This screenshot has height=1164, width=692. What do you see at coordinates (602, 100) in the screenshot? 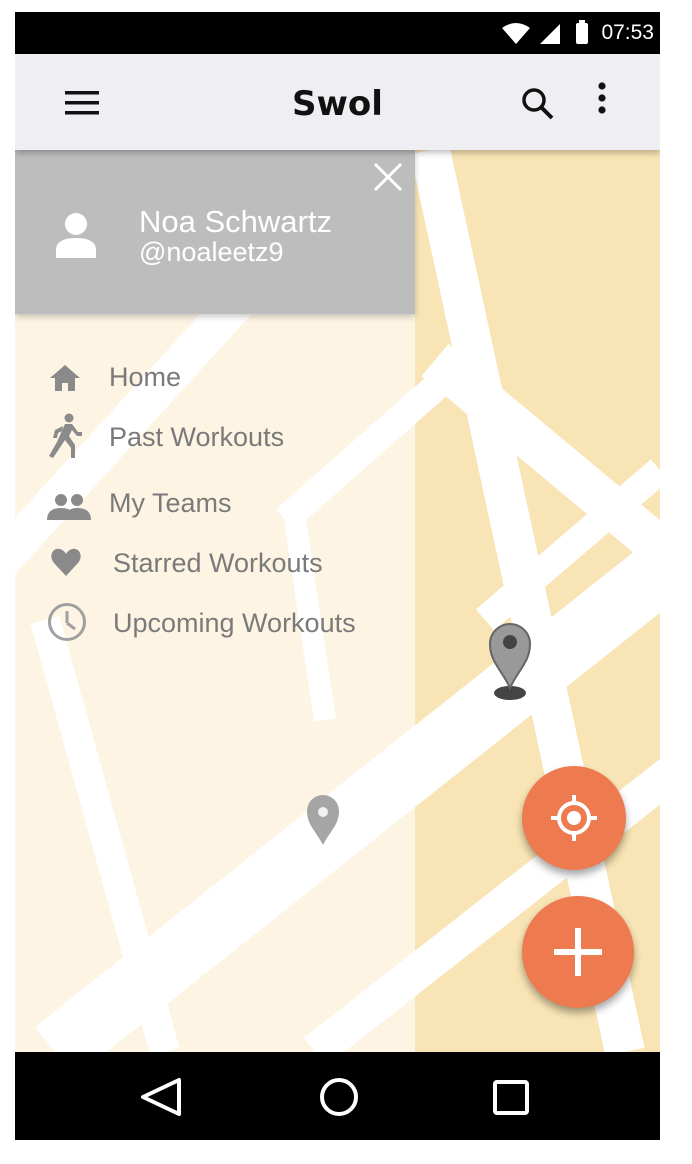
I see `overflow-menu-icon` at bounding box center [602, 100].